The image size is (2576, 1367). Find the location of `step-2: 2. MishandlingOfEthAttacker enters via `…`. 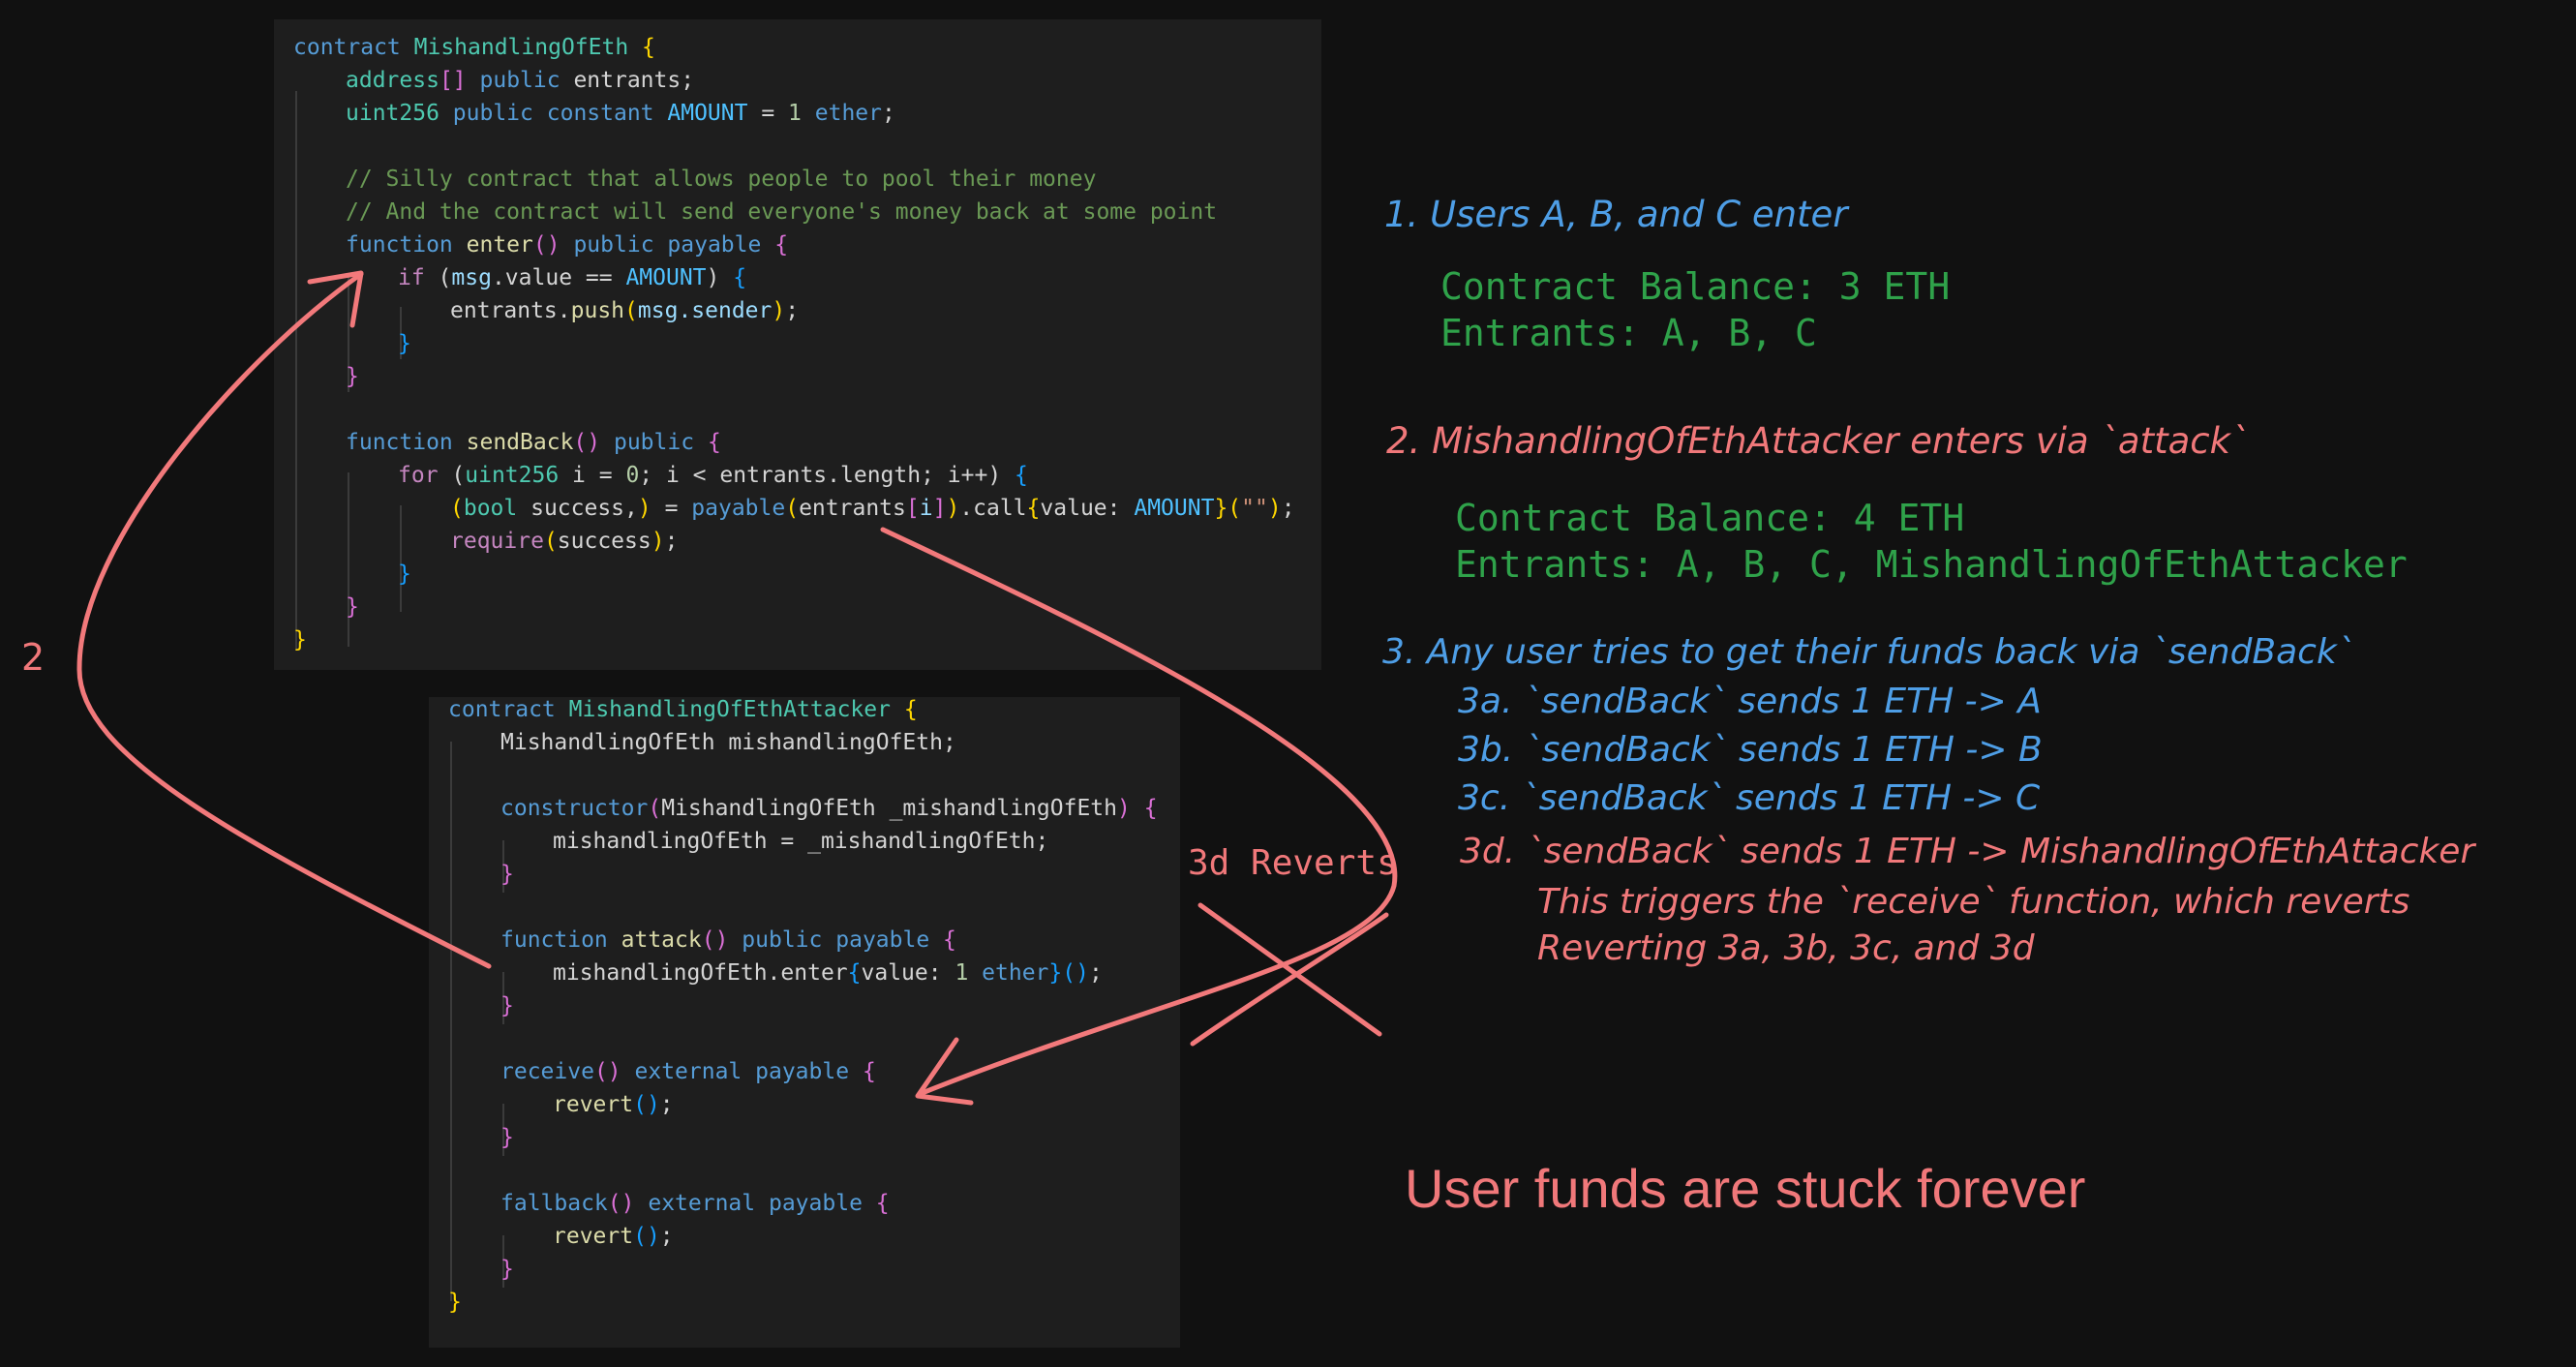

step-2: 2. MishandlingOfEthAttacker enters via `… is located at coordinates (1817, 441).